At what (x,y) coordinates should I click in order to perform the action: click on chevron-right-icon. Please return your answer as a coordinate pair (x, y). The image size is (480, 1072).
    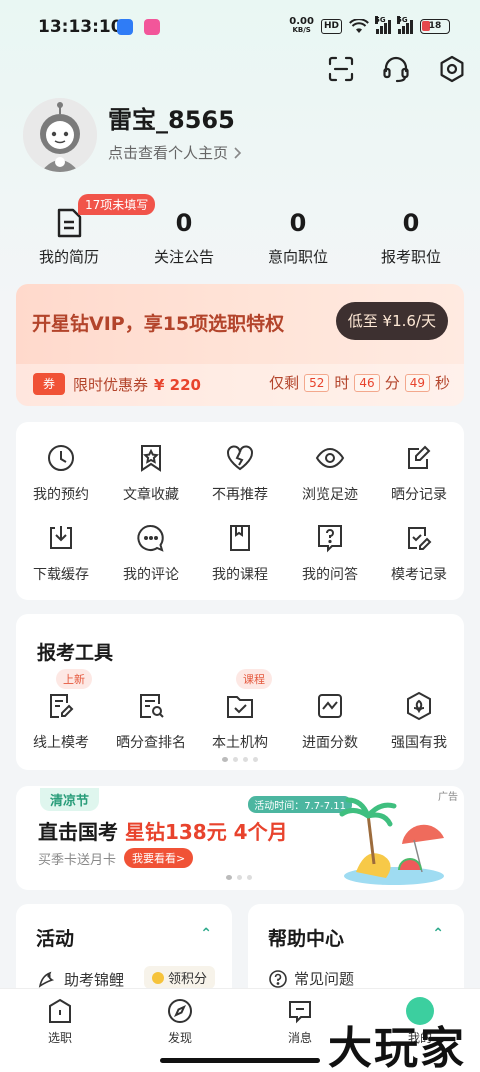
    Looking at the image, I should click on (238, 152).